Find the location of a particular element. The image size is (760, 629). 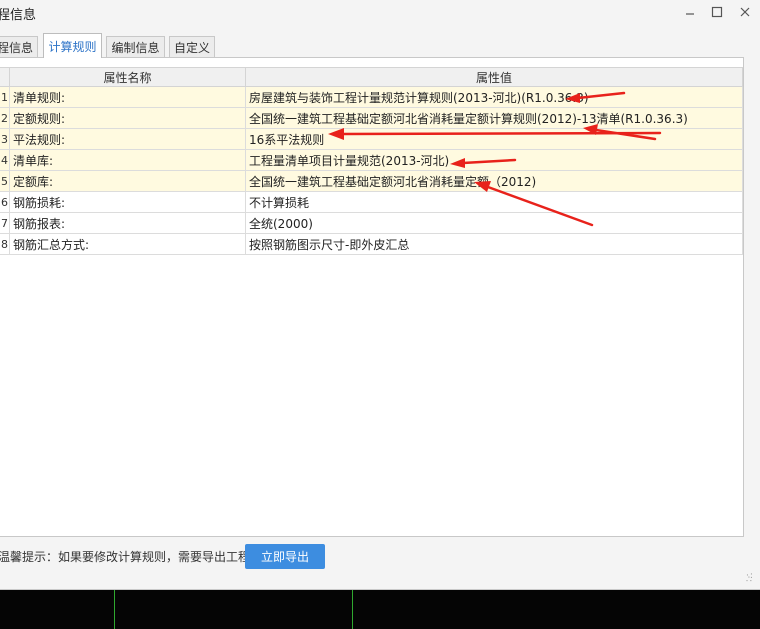

property-name-cell: 钢筋报表: is located at coordinates (127, 223).